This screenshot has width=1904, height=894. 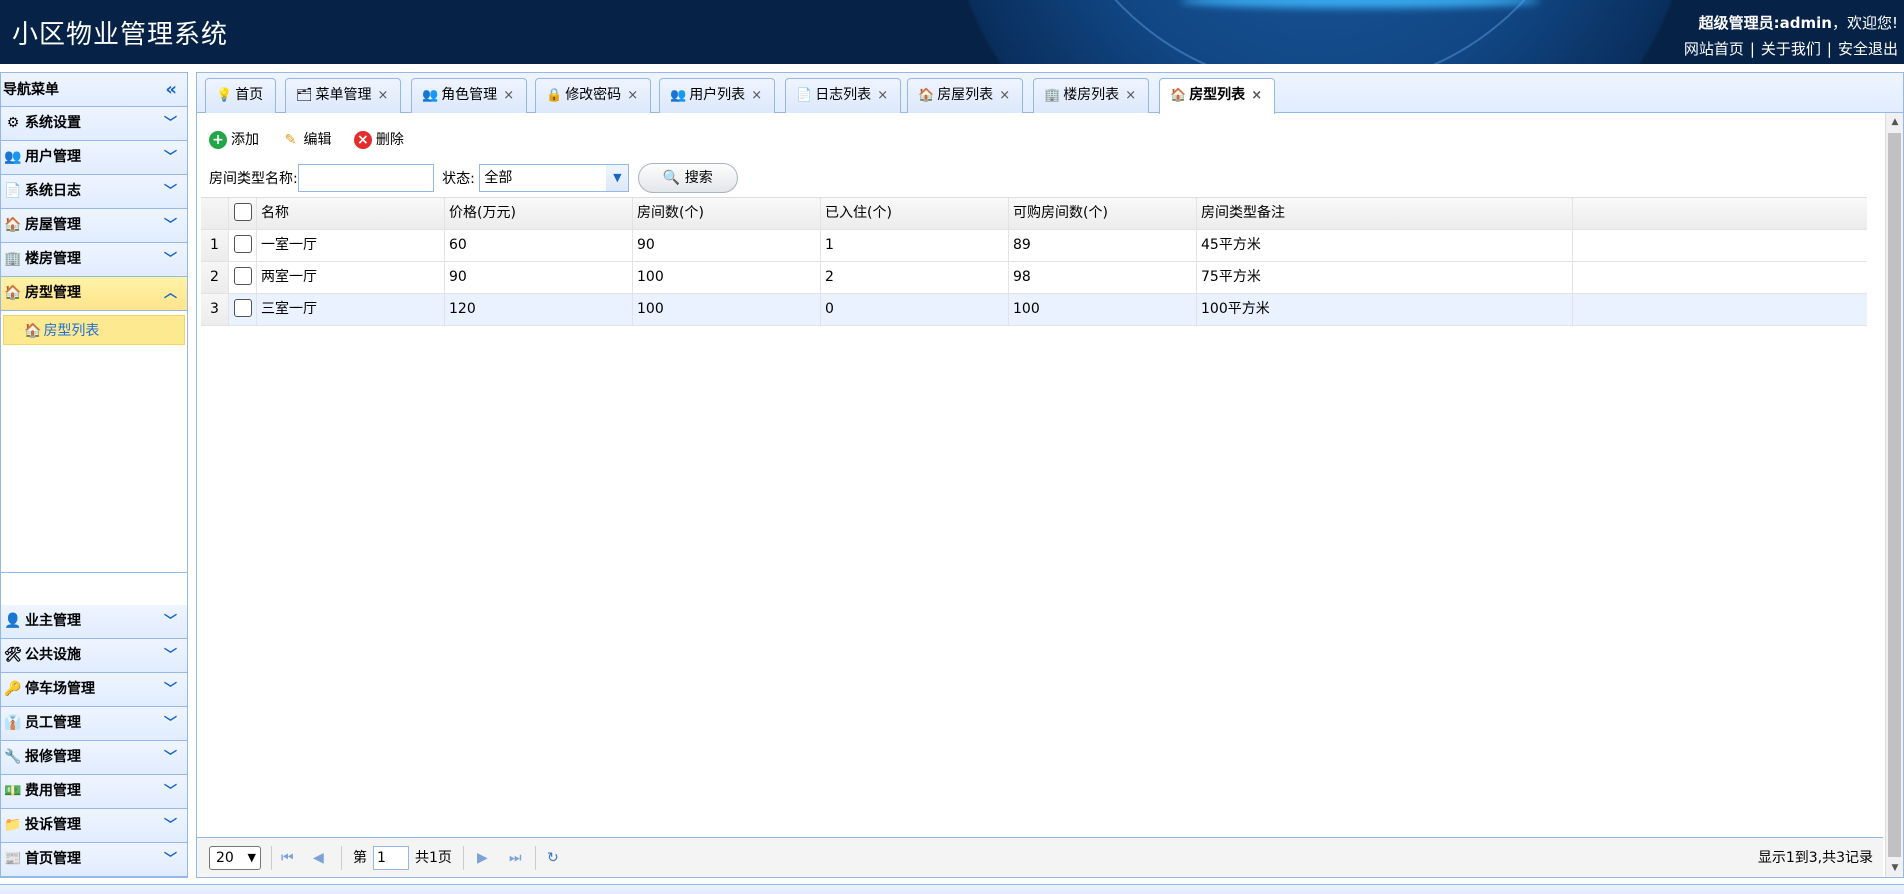 I want to click on add-button: + 添加, so click(x=234, y=140).